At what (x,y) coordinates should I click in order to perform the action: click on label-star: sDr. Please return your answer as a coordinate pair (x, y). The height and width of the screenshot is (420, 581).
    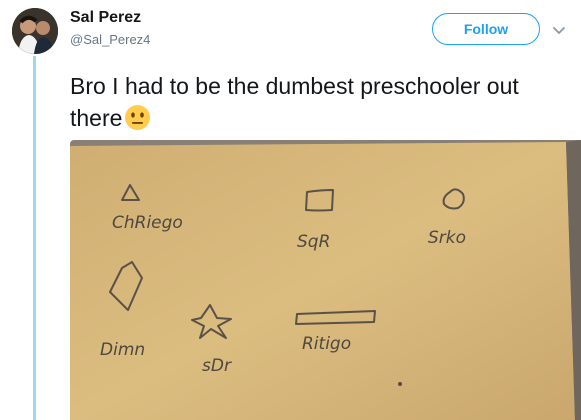
    Looking at the image, I should click on (217, 366).